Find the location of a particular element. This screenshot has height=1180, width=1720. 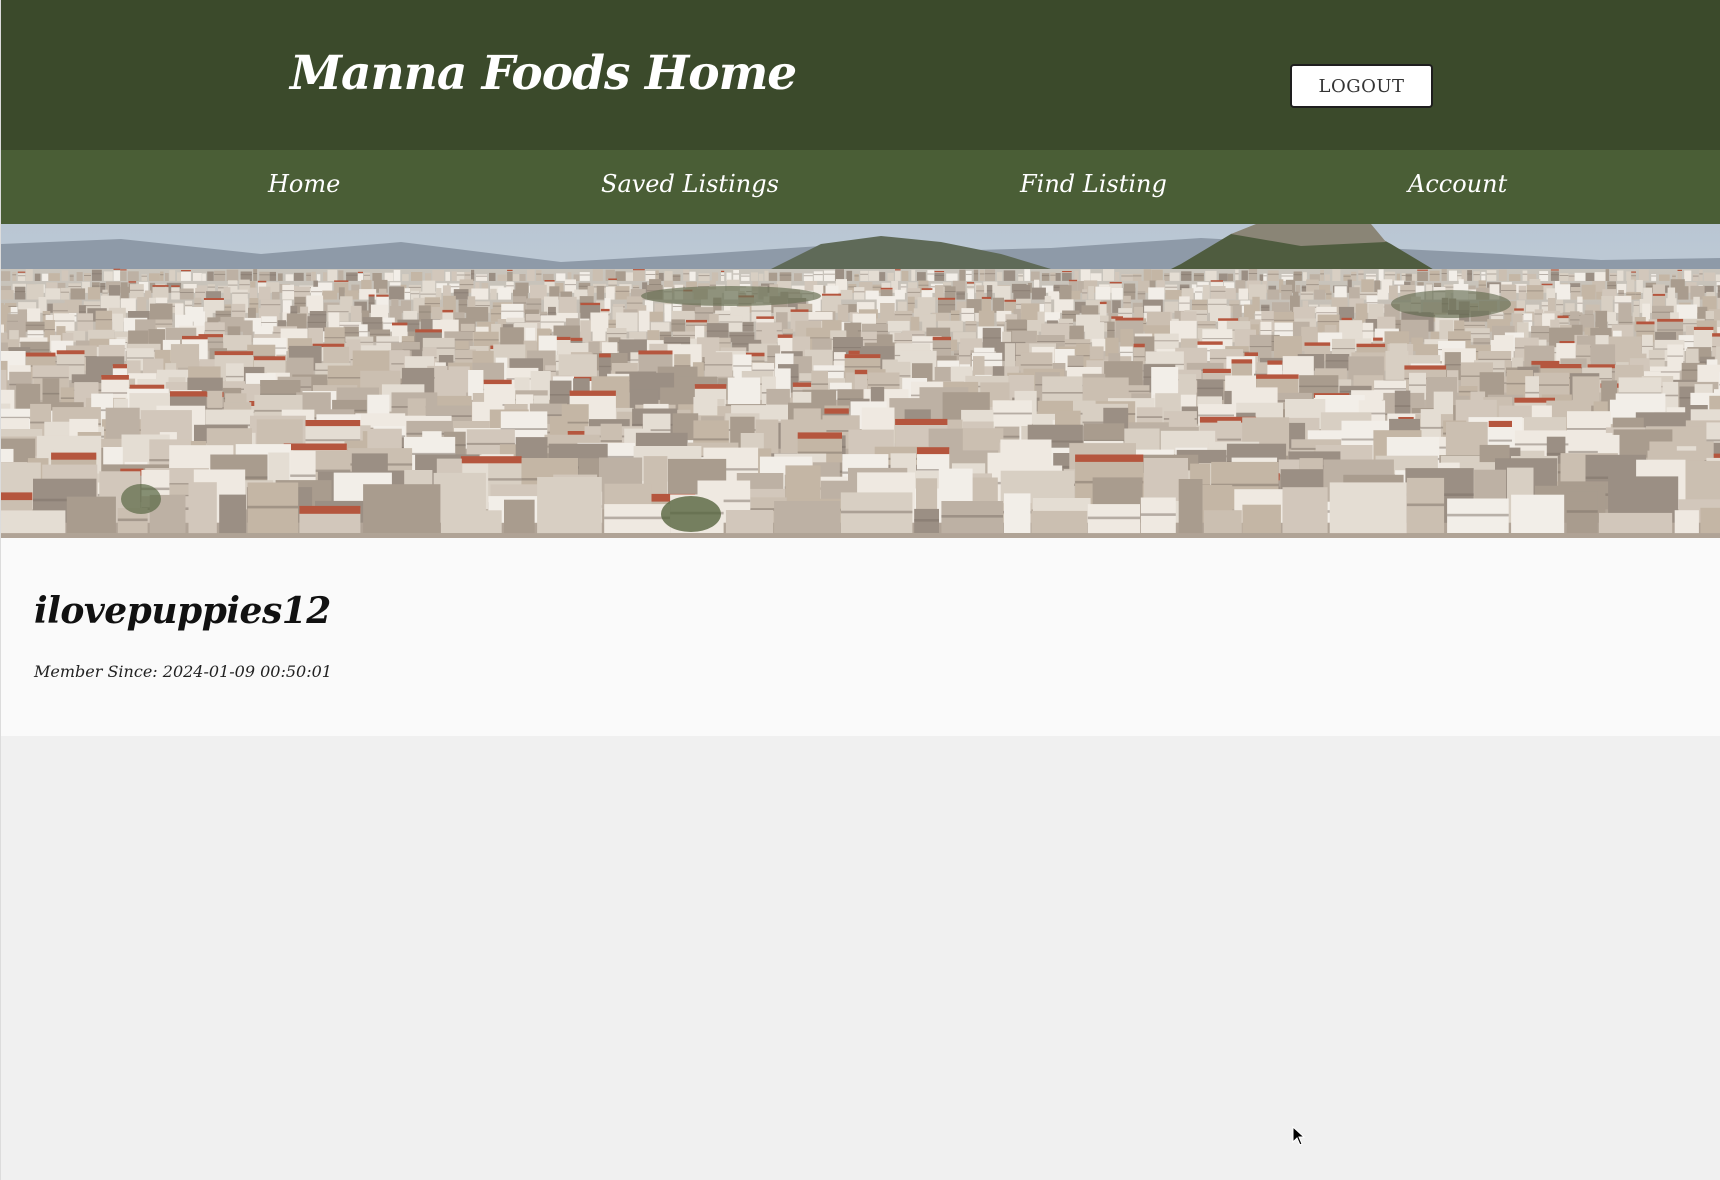

site-title: Manna Foods Home is located at coordinates (543, 73).